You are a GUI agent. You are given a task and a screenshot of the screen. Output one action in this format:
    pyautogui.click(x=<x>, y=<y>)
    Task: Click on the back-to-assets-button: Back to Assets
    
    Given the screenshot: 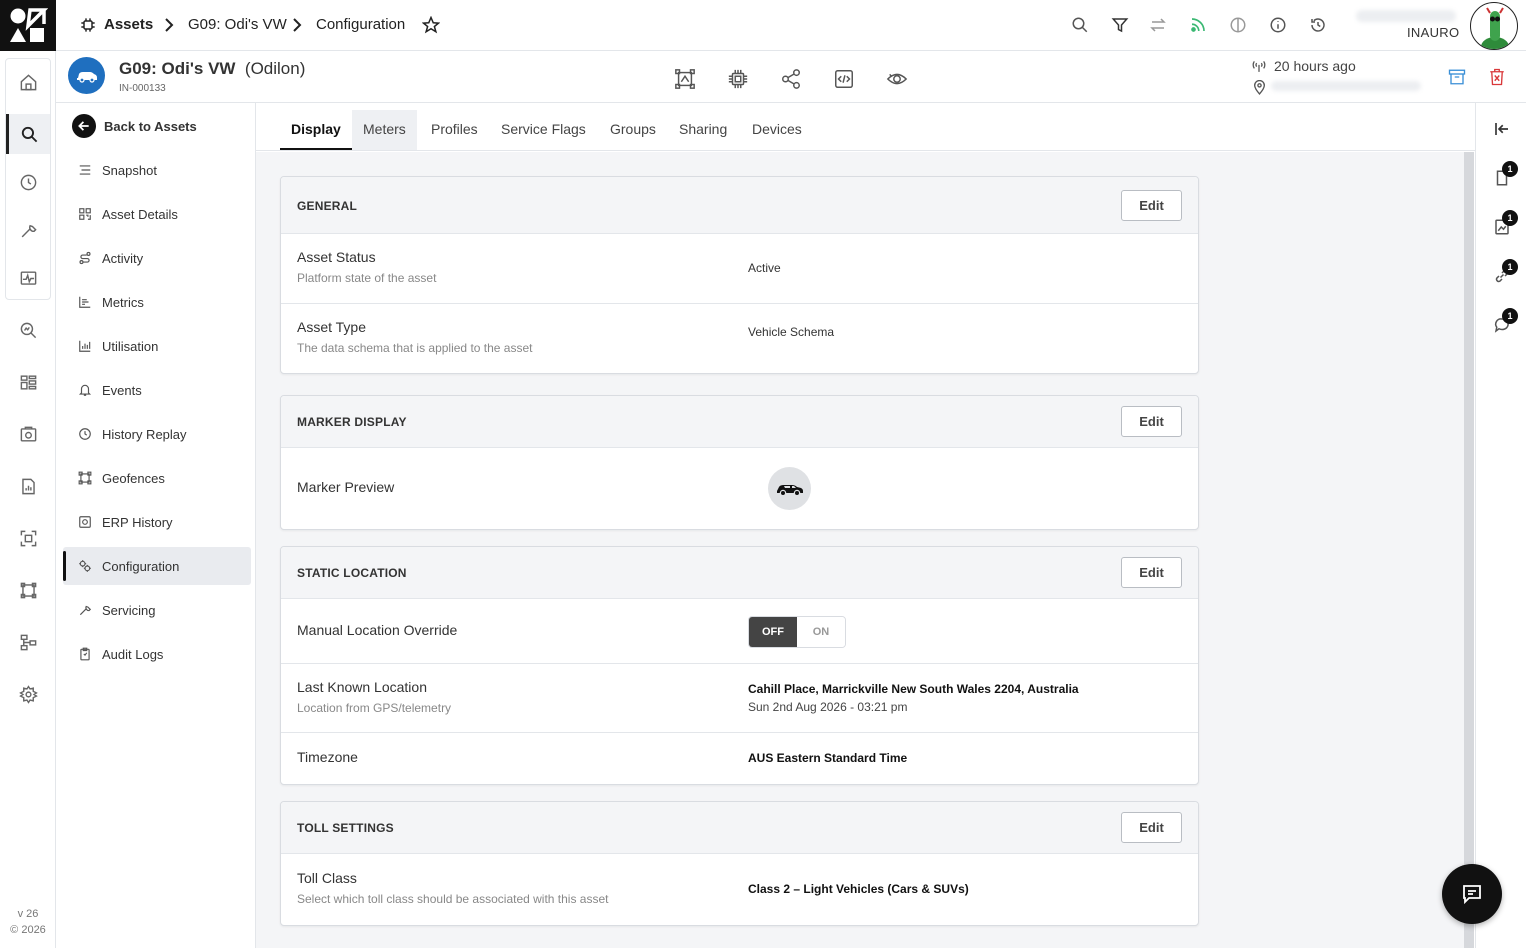 What is the action you would take?
    pyautogui.click(x=134, y=126)
    